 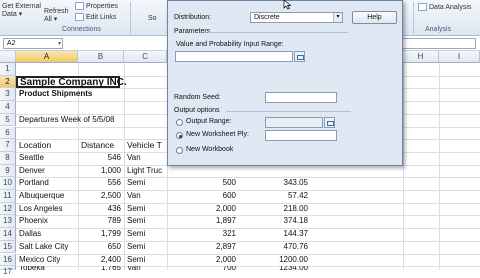 What do you see at coordinates (101, 234) in the screenshot?
I see `cell-distance: 1,799` at bounding box center [101, 234].